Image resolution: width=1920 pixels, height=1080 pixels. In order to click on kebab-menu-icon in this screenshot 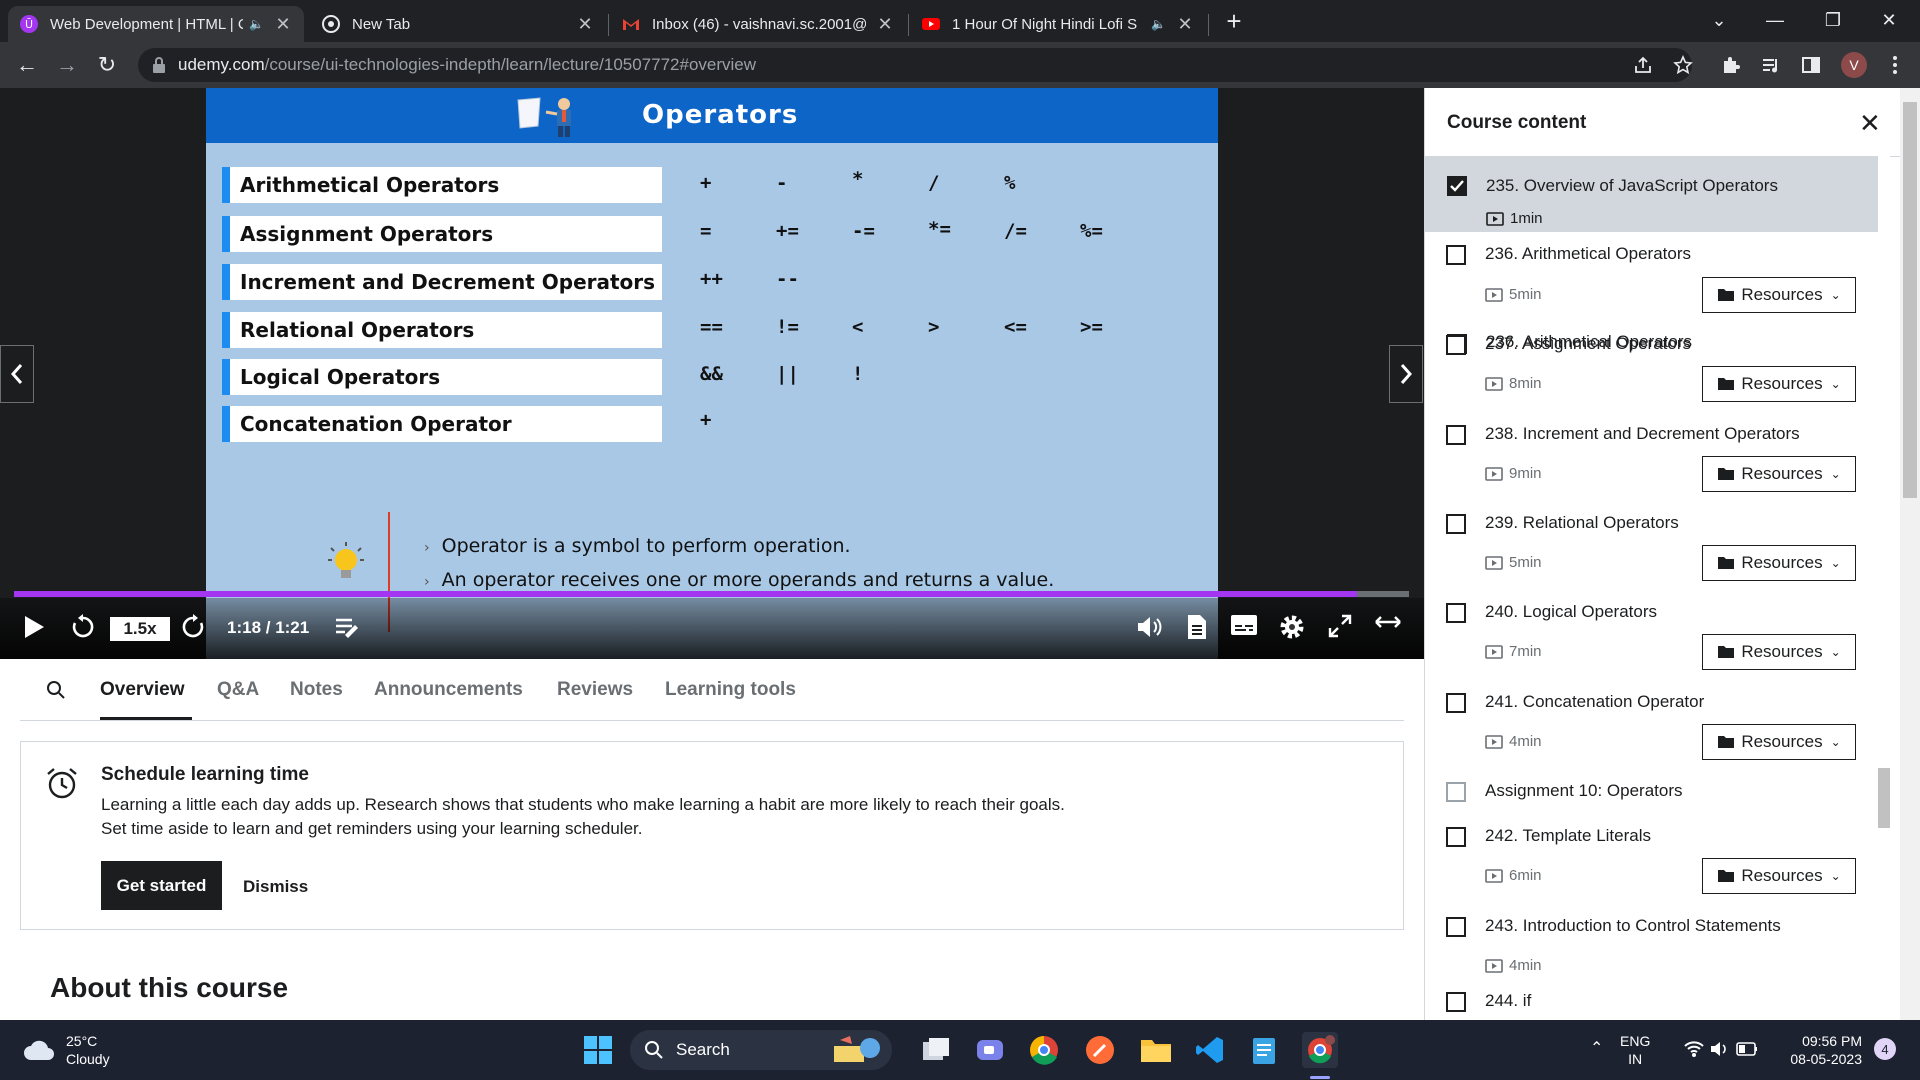, I will do `click(1895, 65)`.